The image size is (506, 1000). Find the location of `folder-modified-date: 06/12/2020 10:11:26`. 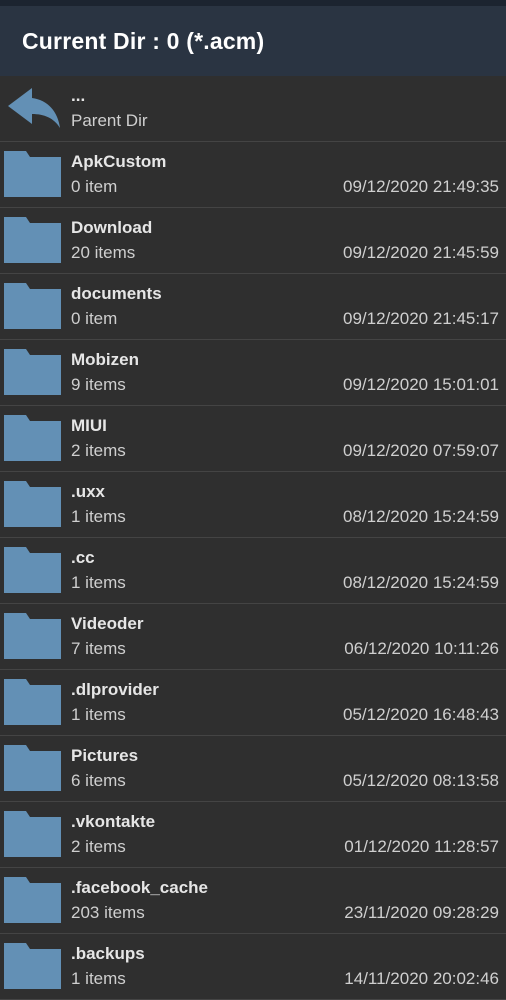

folder-modified-date: 06/12/2020 10:11:26 is located at coordinates (421, 648).